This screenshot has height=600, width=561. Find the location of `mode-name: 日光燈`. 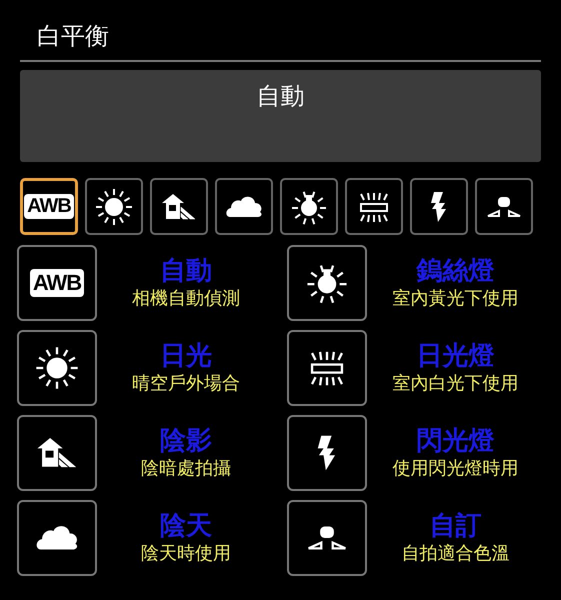

mode-name: 日光燈 is located at coordinates (455, 356).